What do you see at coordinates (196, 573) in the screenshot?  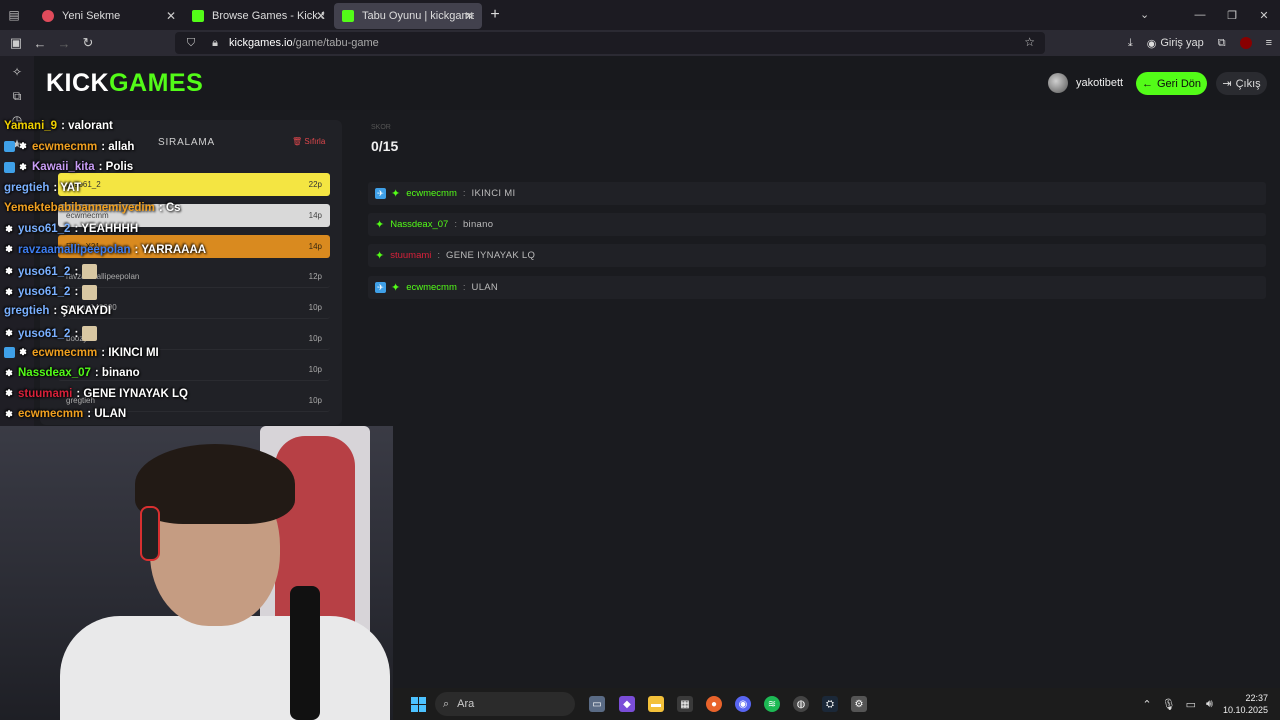 I see `webcam-feed` at bounding box center [196, 573].